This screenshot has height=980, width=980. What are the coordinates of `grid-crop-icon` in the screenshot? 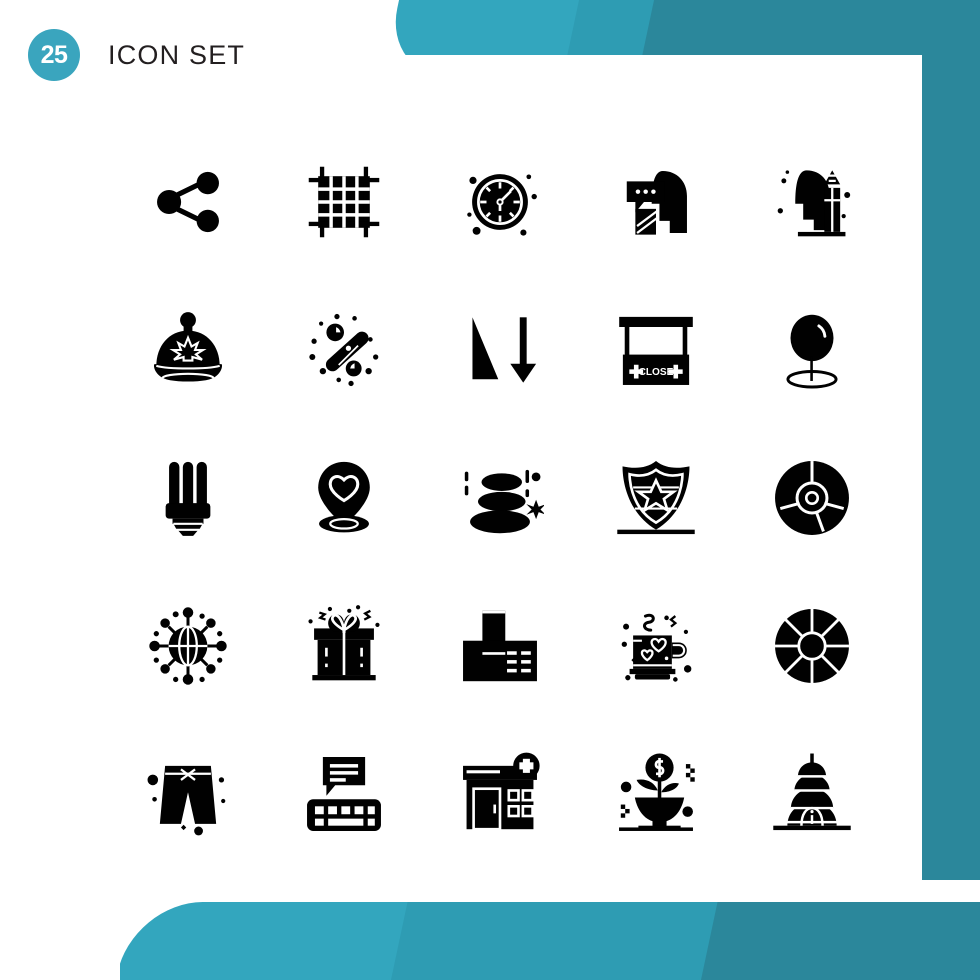 It's located at (344, 202).